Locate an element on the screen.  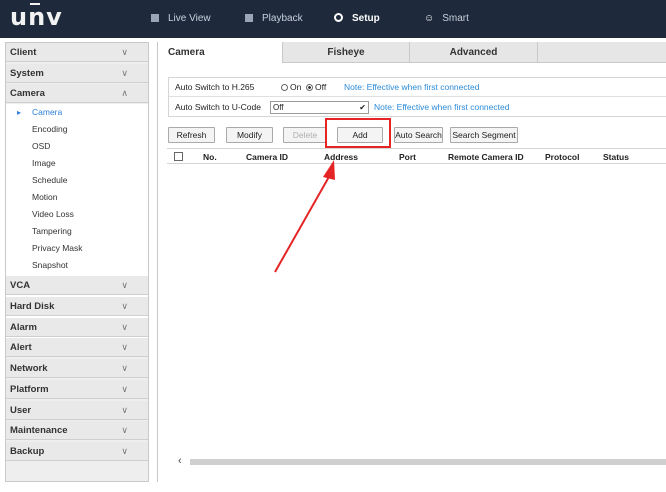
sidebar-category-label: Backup is located at coordinates (27, 451).